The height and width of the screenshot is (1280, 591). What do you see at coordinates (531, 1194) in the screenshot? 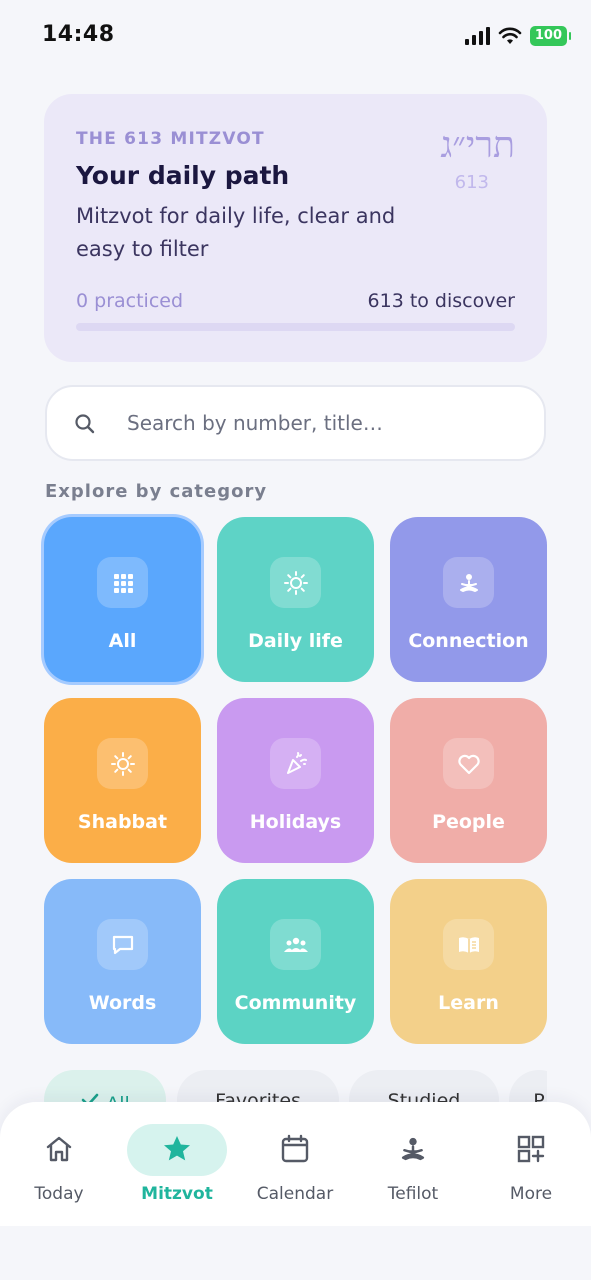
I see `nav-label: More` at bounding box center [531, 1194].